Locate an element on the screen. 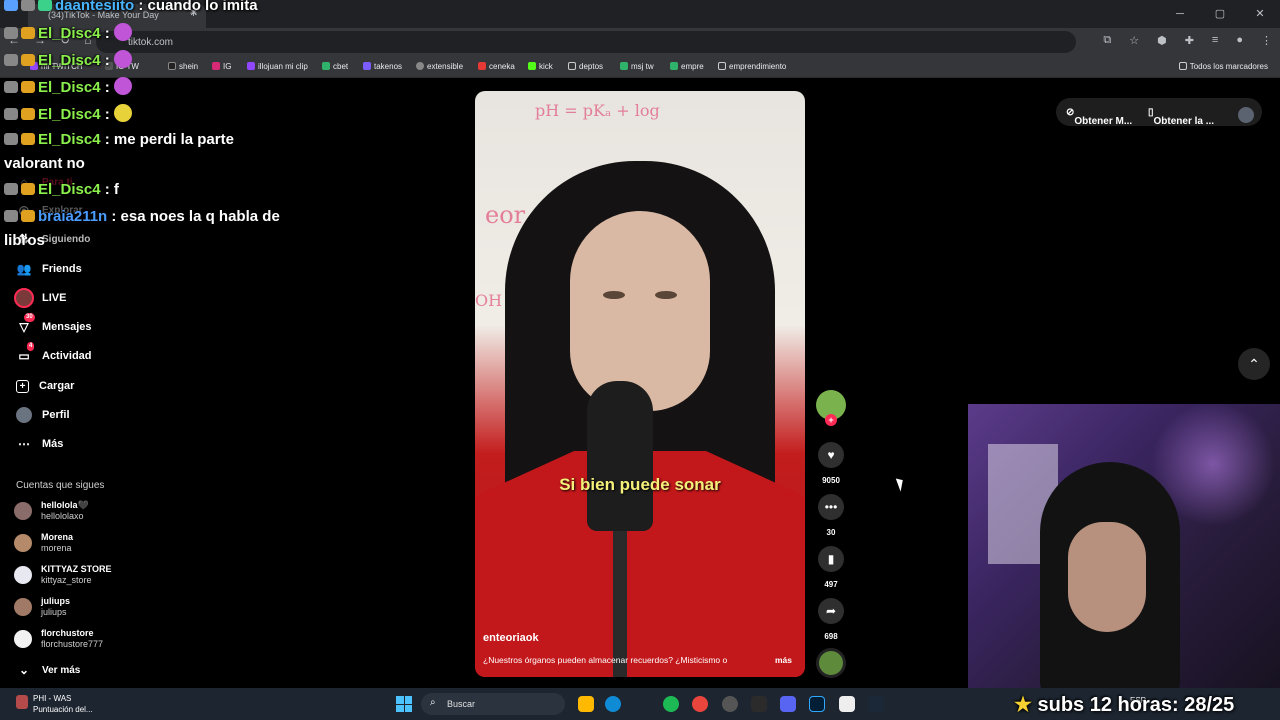 This screenshot has width=1280, height=720. windows-start-icon is located at coordinates (404, 704).